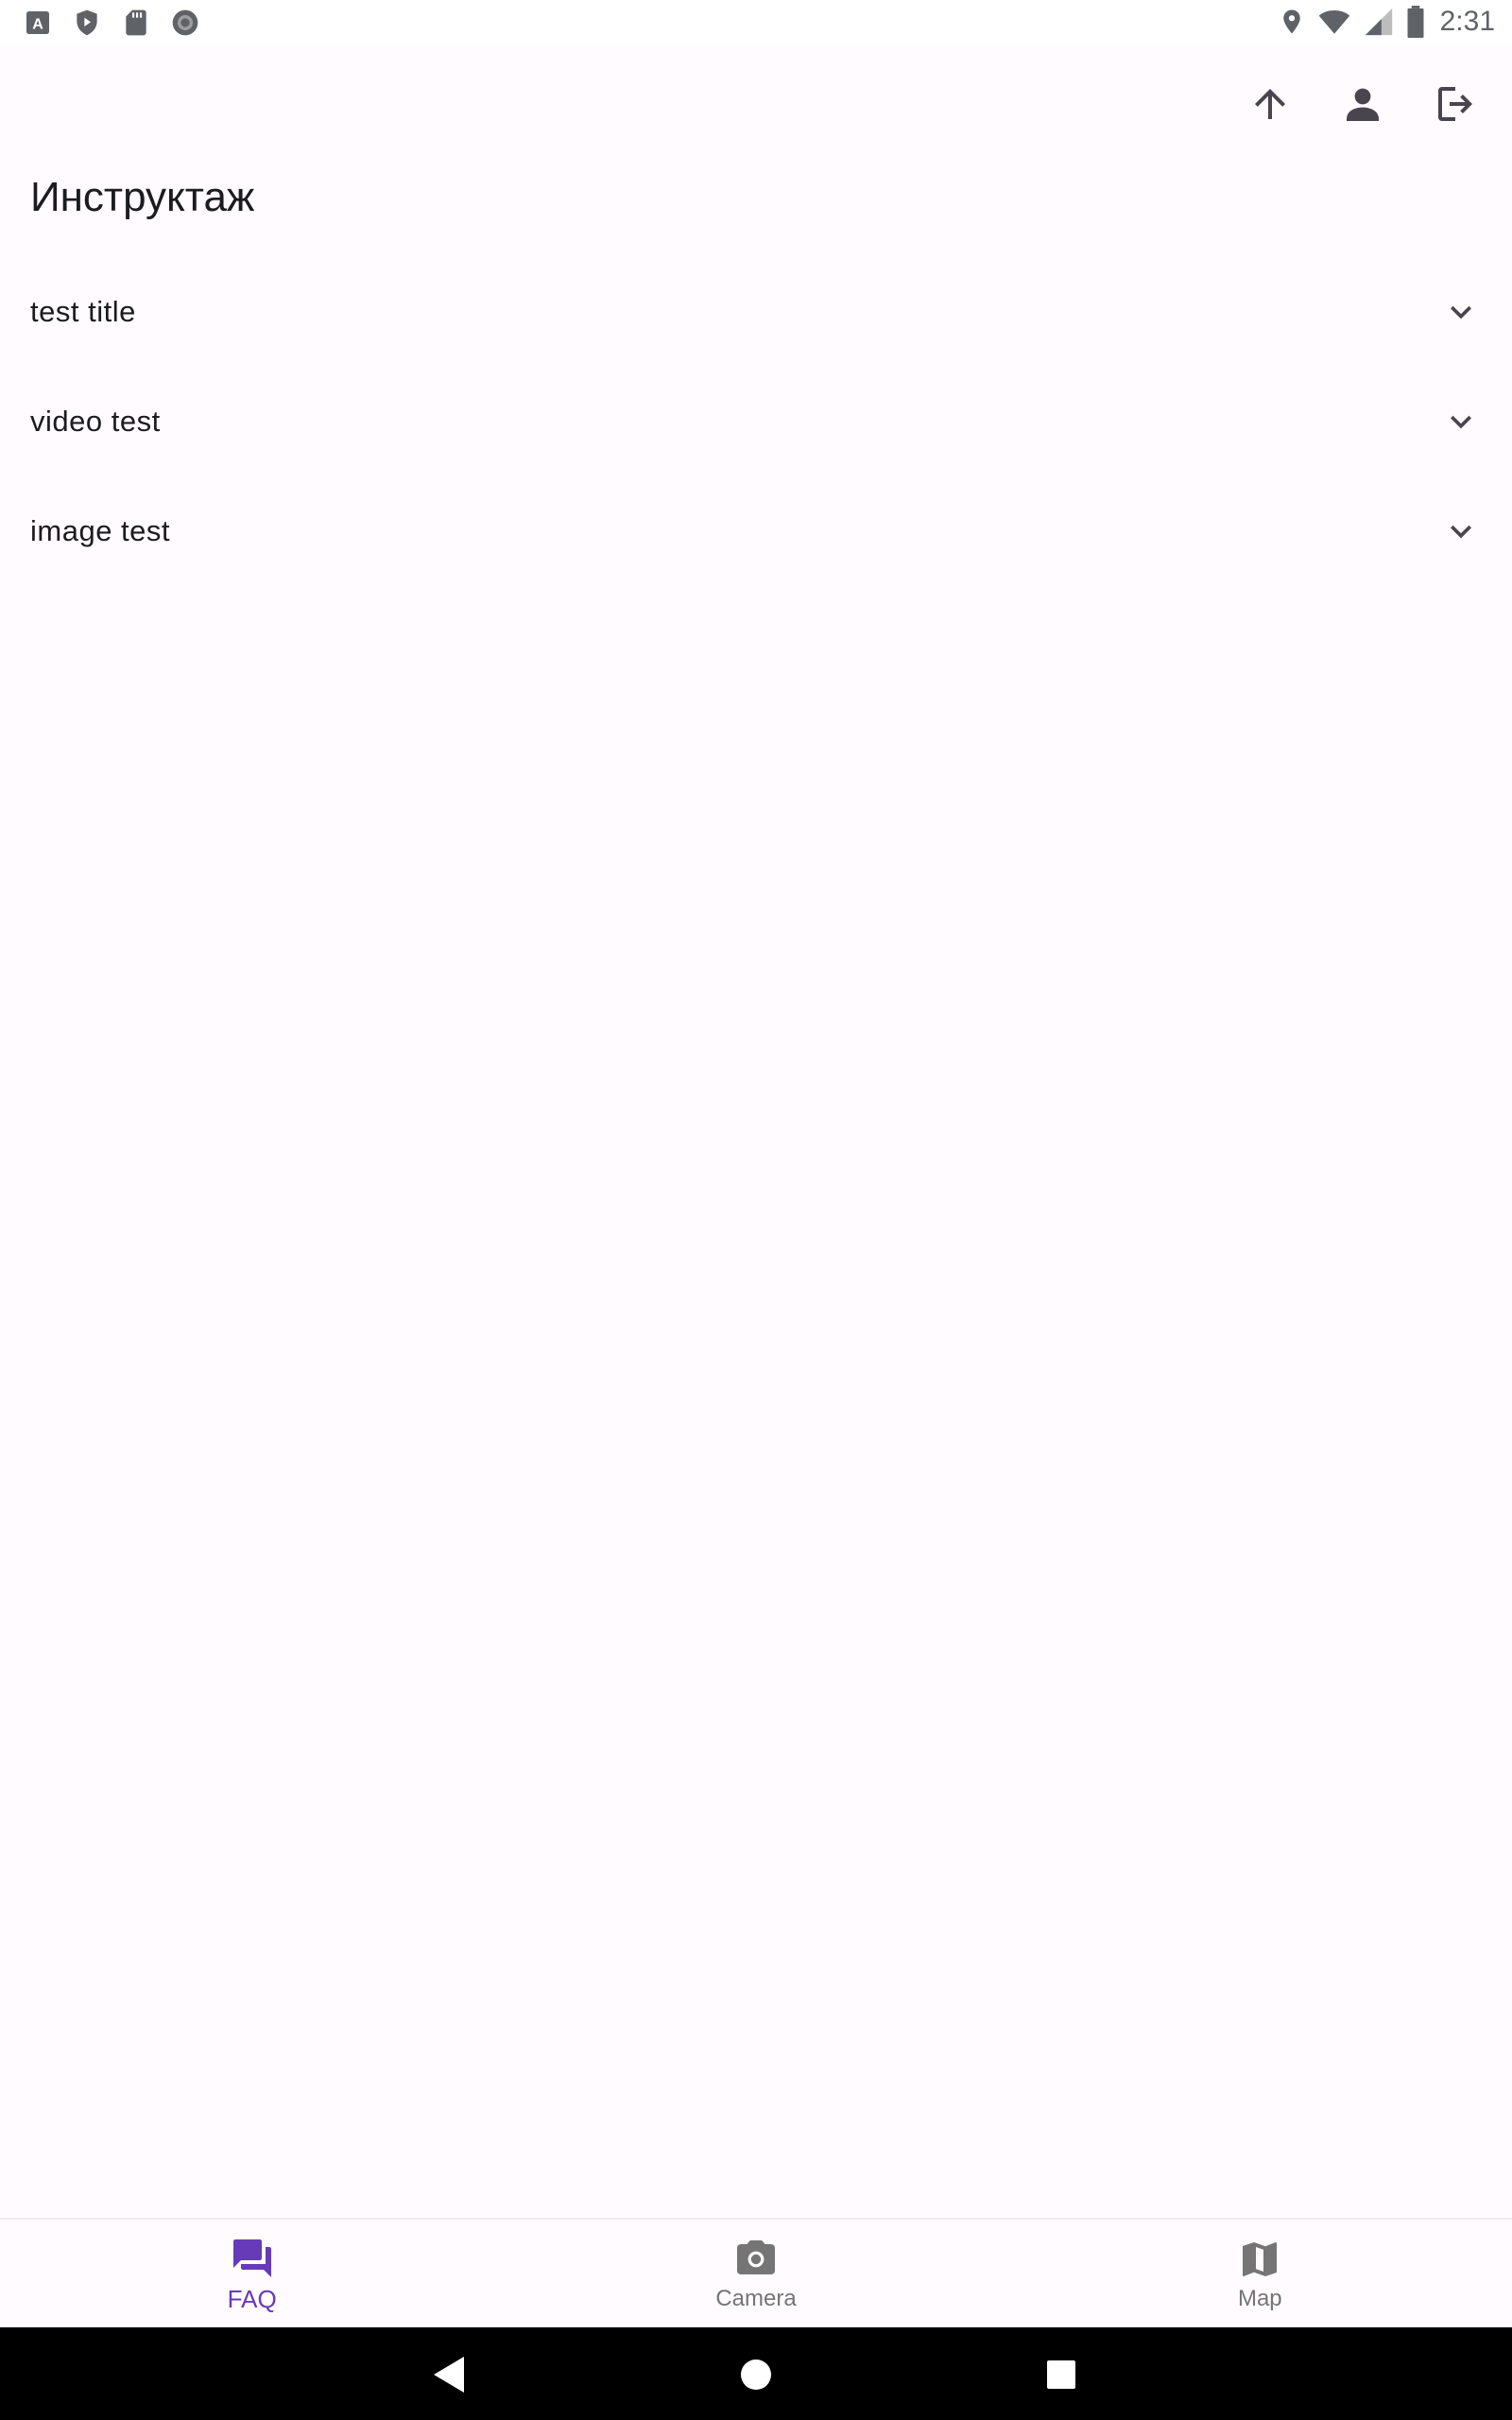 This screenshot has height=2420, width=1512. Describe the element at coordinates (185, 22) in the screenshot. I see `record-icon` at that location.